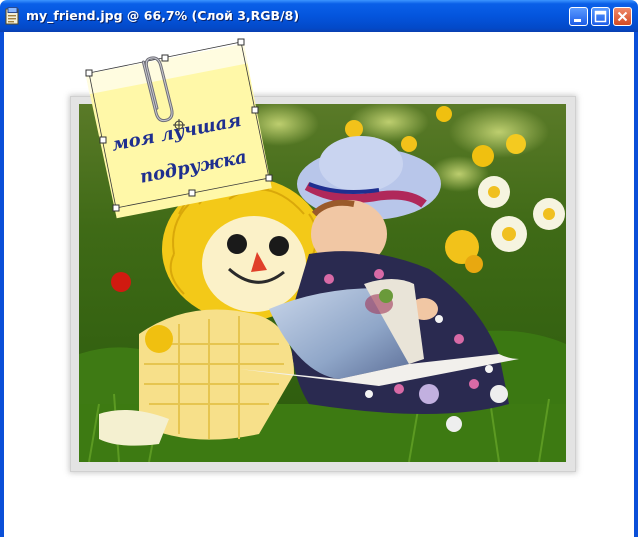  I want to click on maximize-icon, so click(600, 16).